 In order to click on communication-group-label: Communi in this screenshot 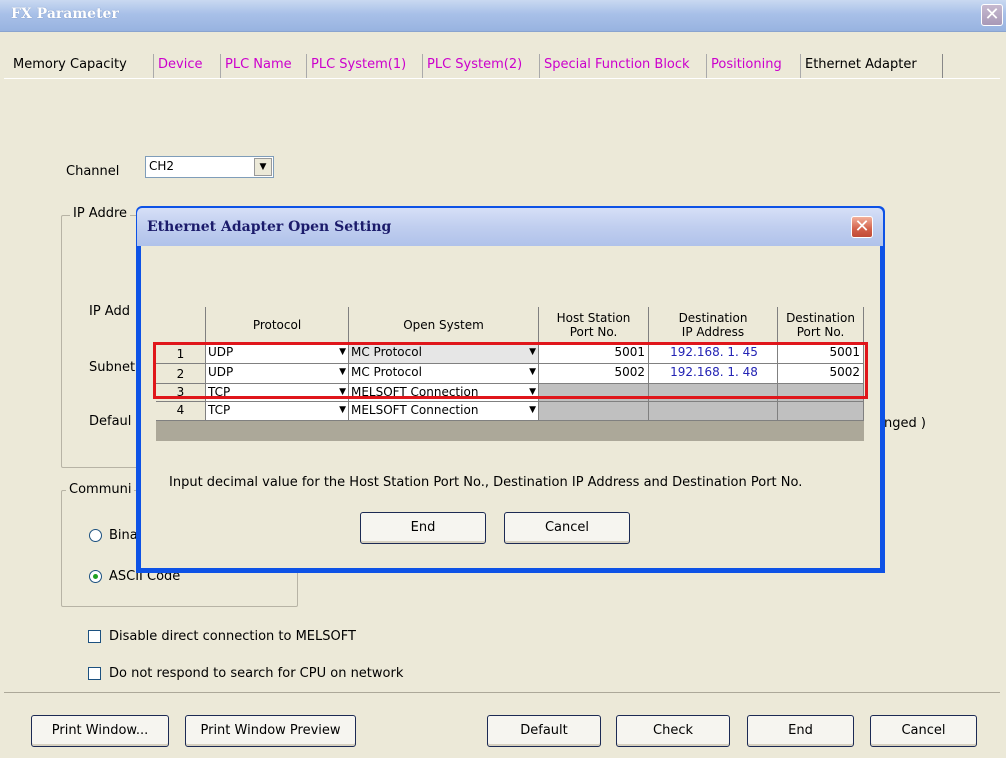, I will do `click(100, 489)`.